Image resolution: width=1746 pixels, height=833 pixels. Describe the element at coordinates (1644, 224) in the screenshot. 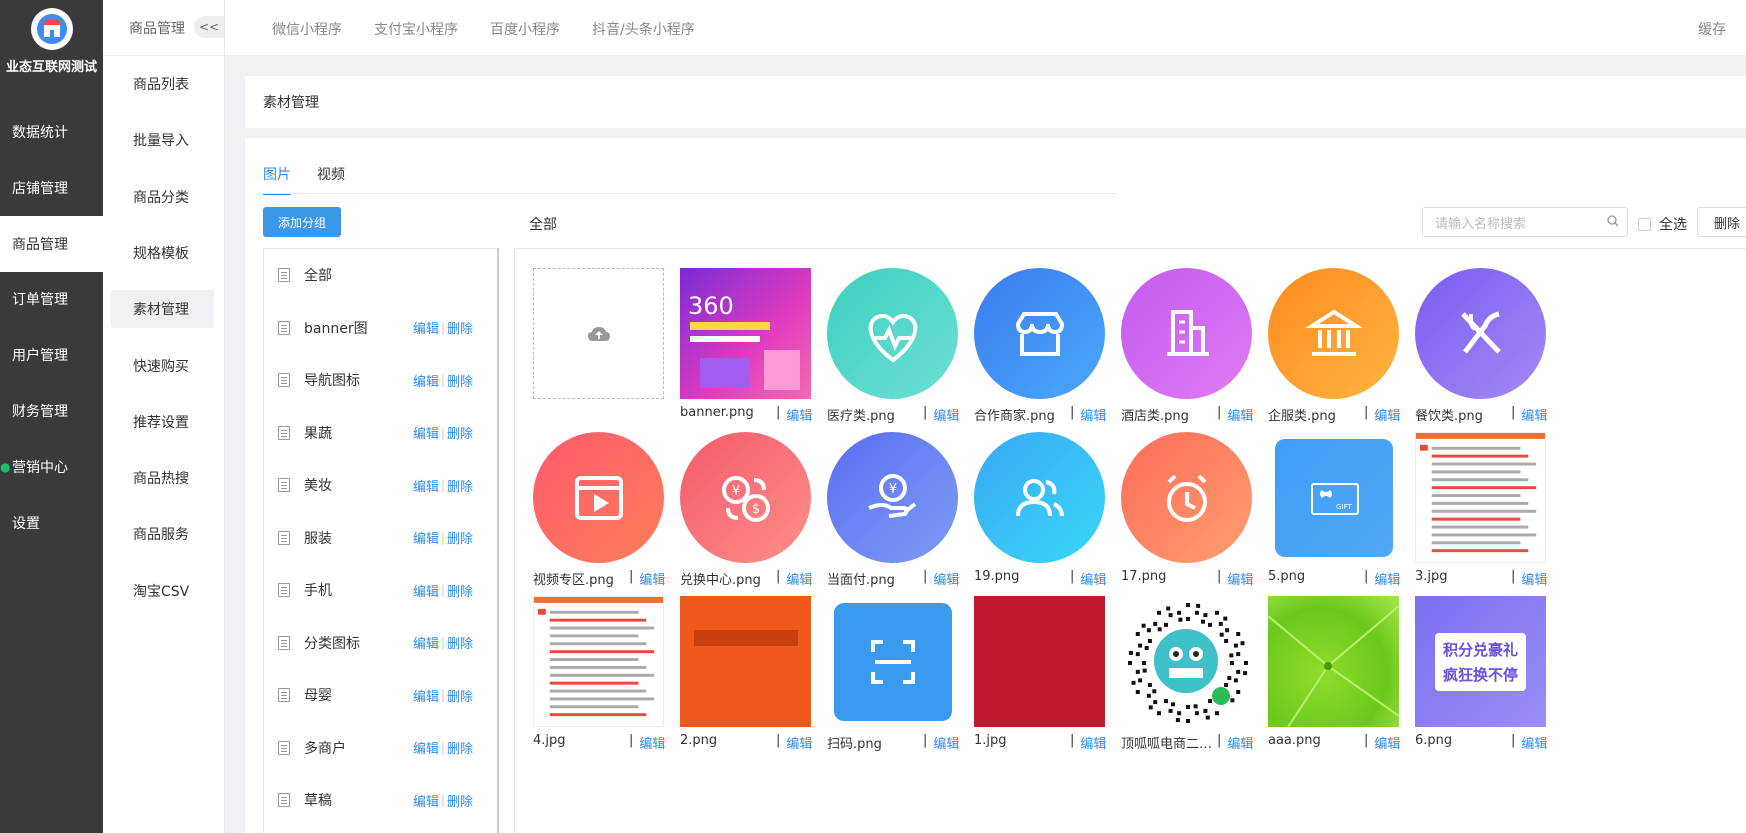

I see `checkbox-icon` at that location.